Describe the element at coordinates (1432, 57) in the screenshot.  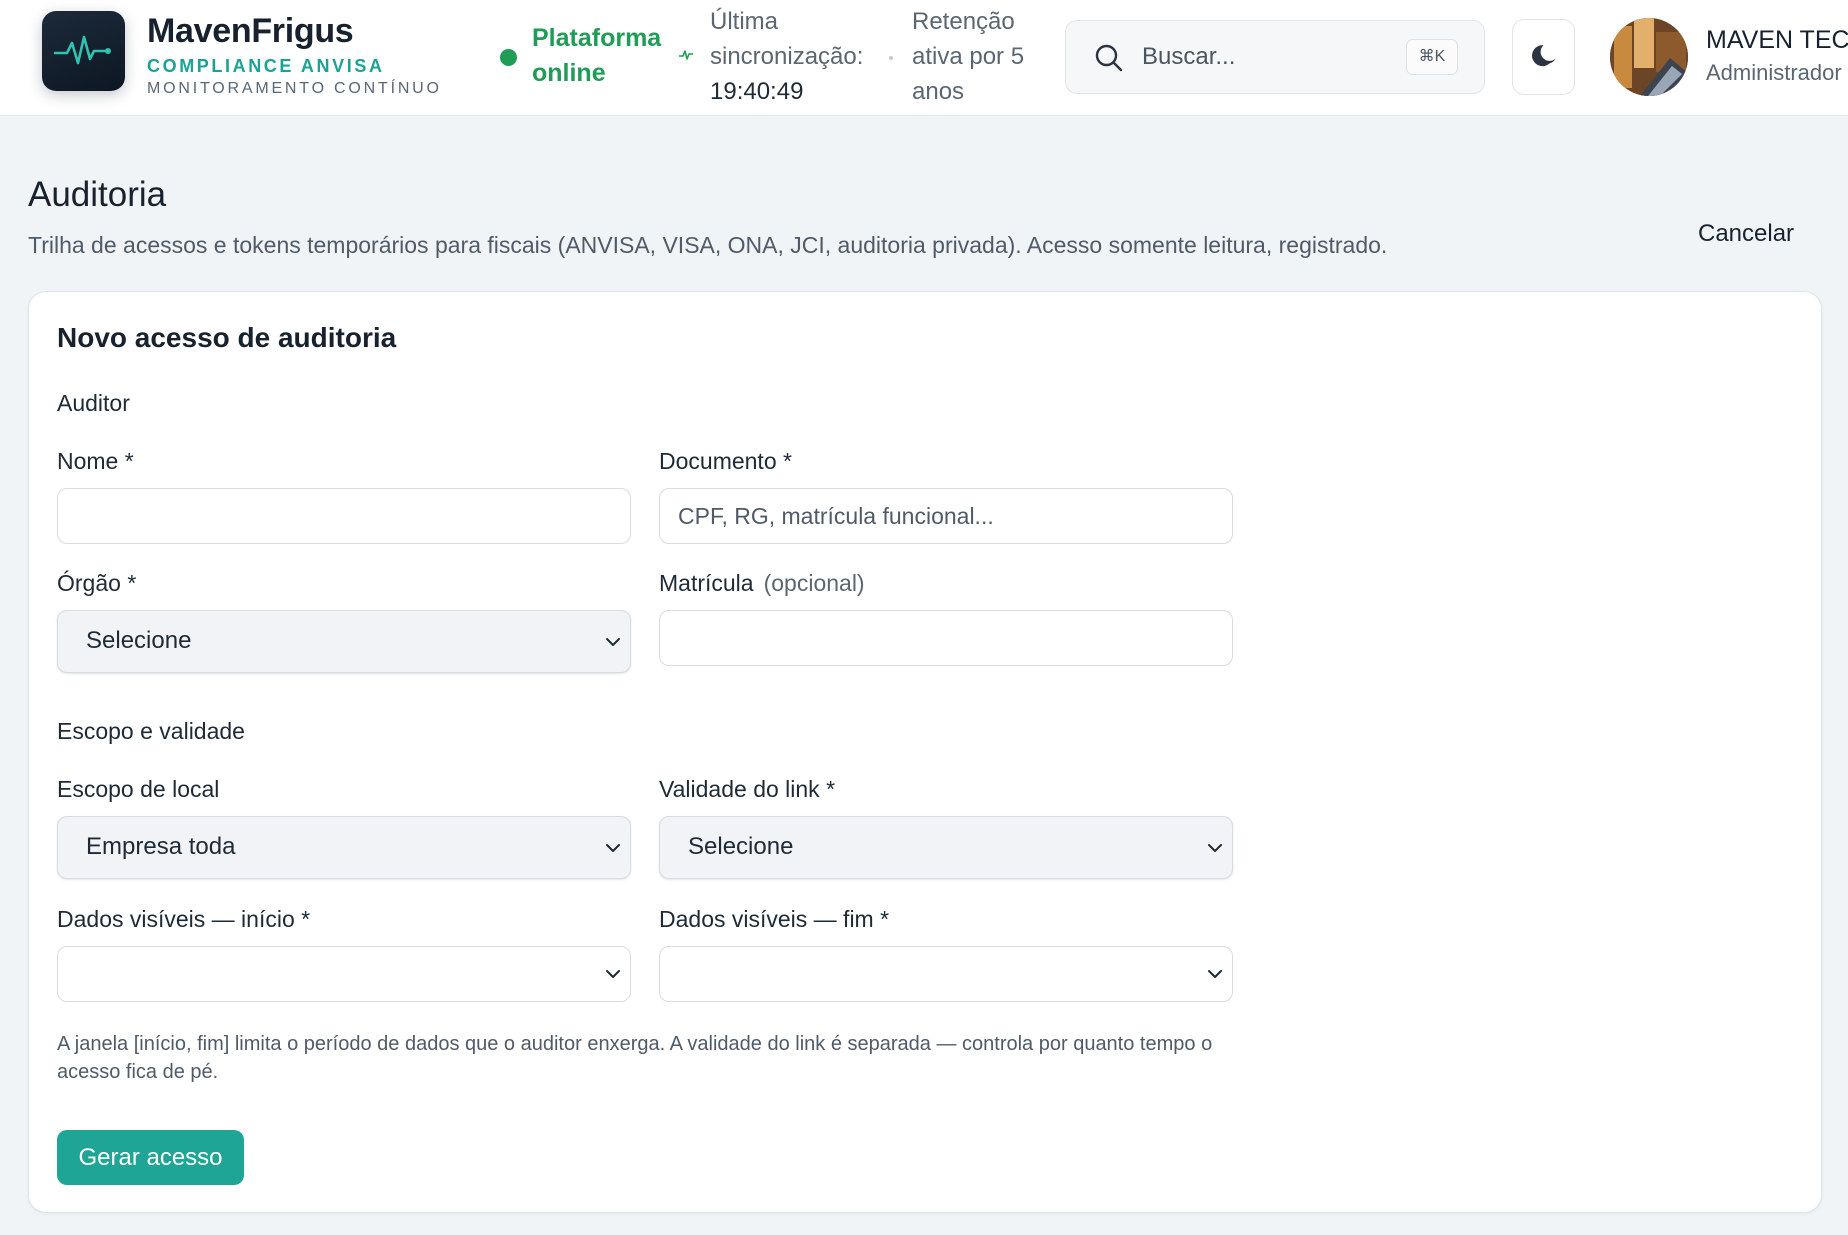
I see `search-shortcut: ⌘K` at that location.